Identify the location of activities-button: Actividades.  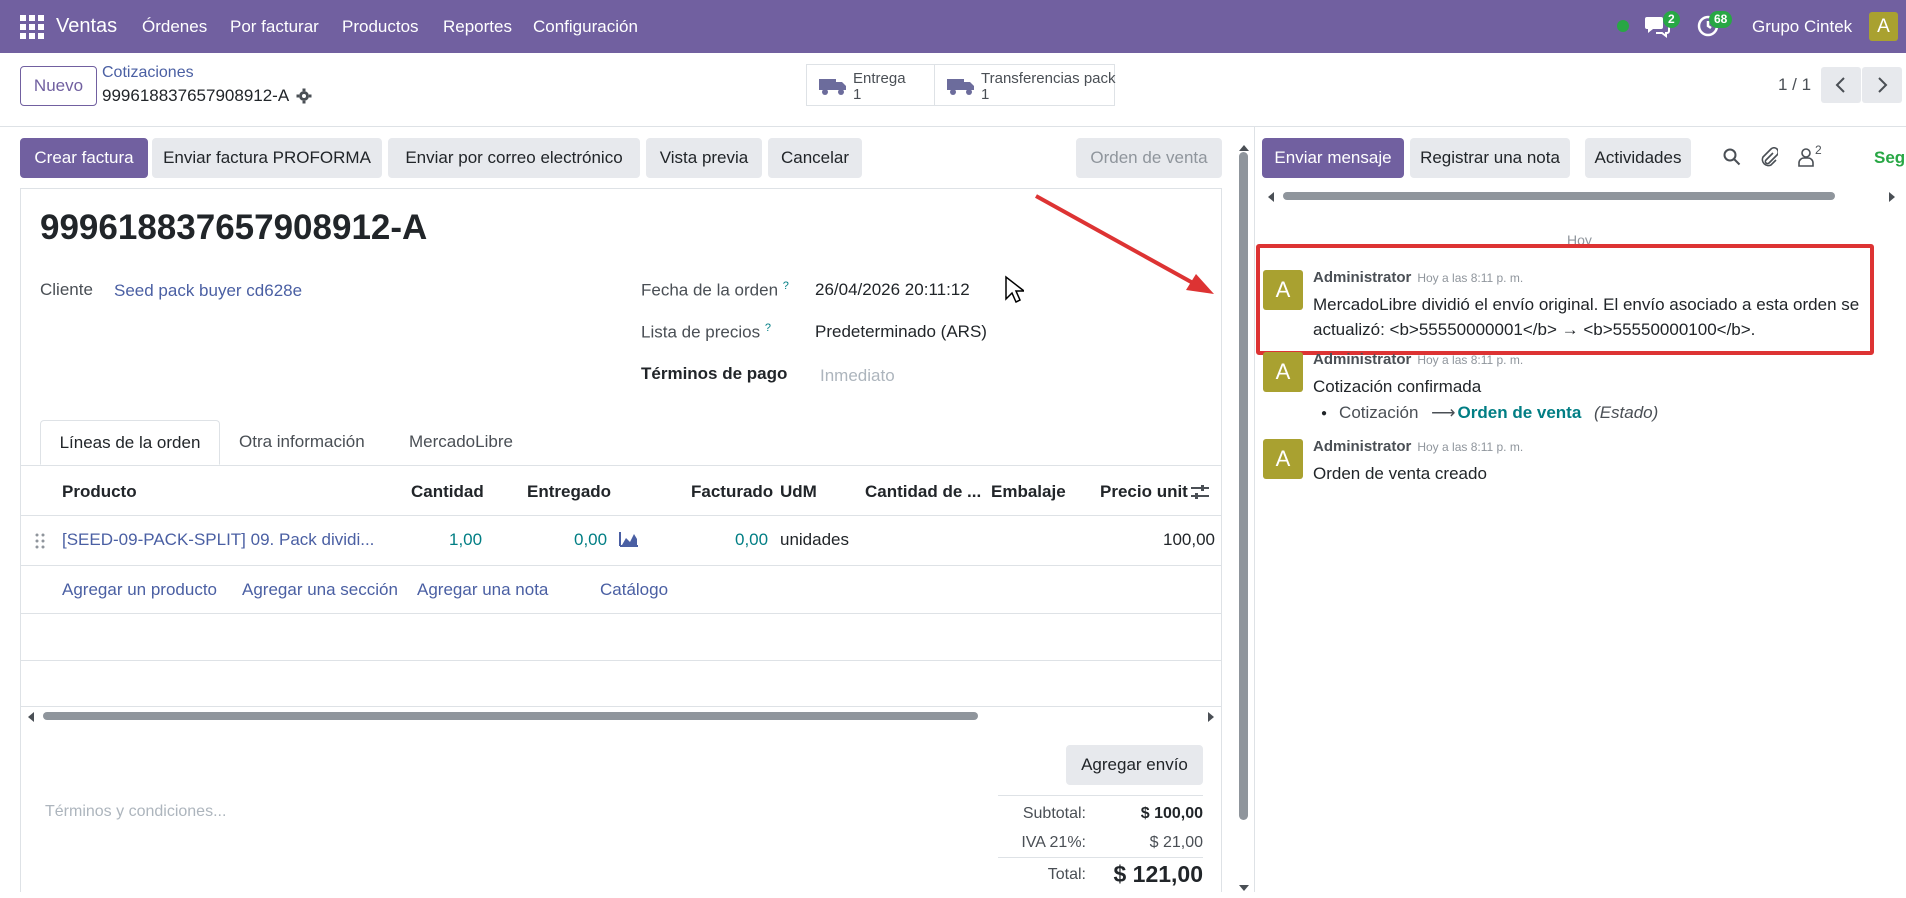
(1638, 158).